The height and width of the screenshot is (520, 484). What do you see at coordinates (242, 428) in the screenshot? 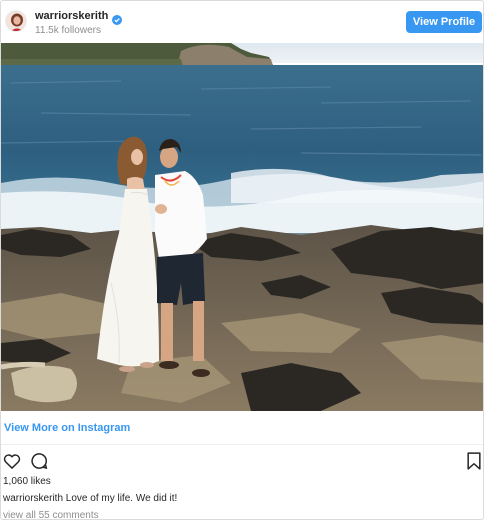
I see `view-more-bar: View More on Instagram` at bounding box center [242, 428].